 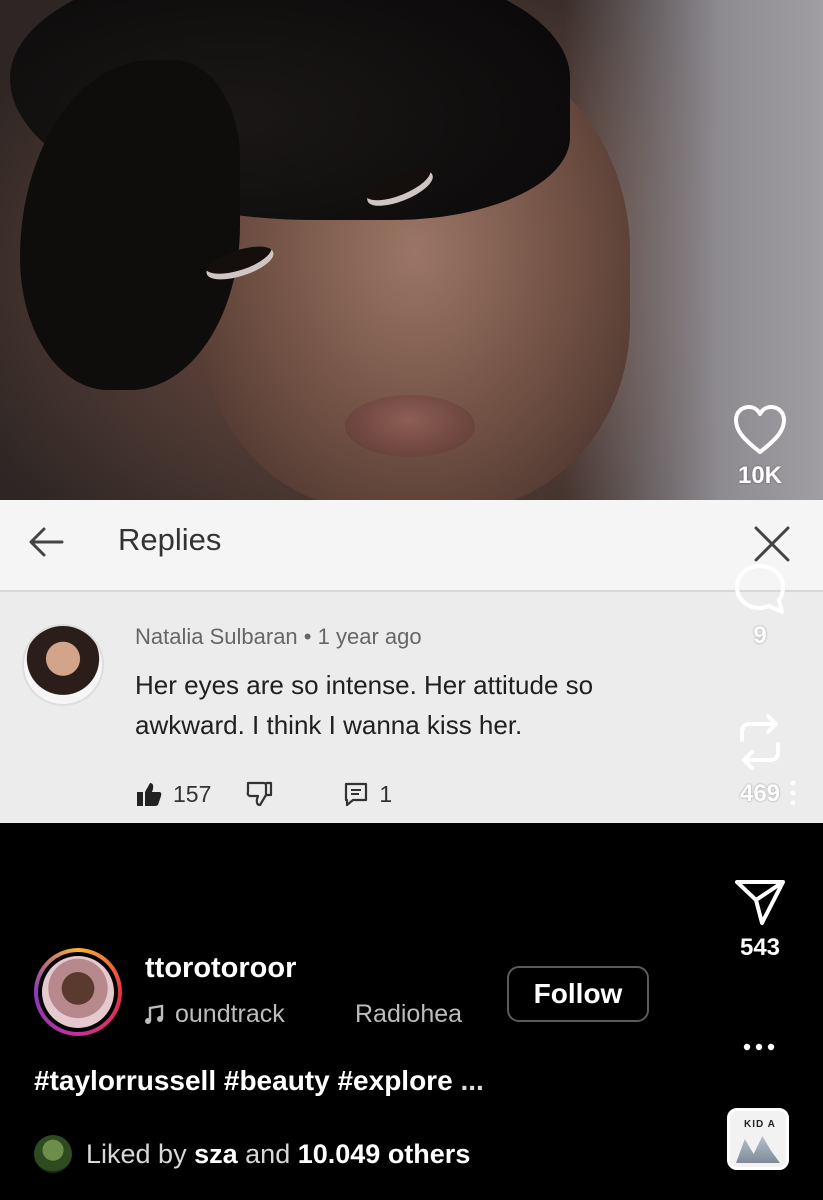 I want to click on audio-info: oundtrack Radiohea, so click(x=314, y=1014).